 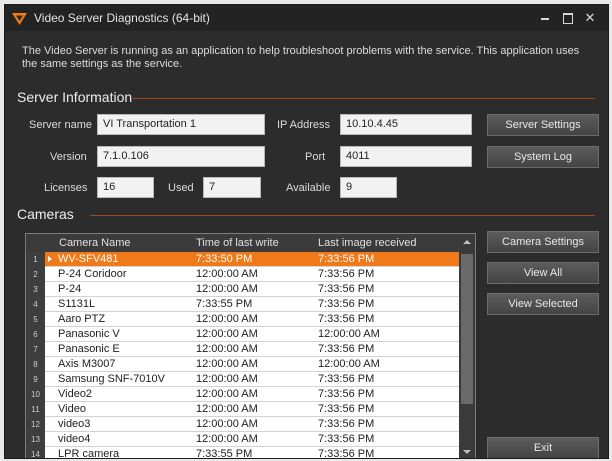 What do you see at coordinates (303, 125) in the screenshot?
I see `ip-address-label: IP Address` at bounding box center [303, 125].